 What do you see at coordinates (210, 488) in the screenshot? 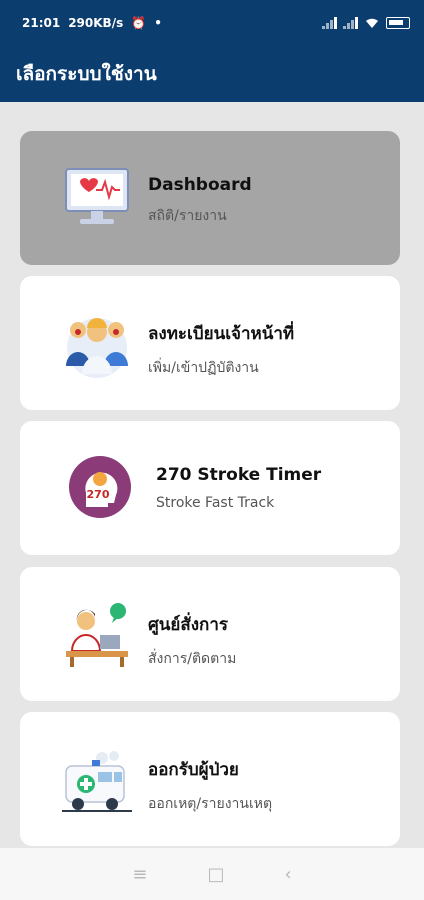
I see `menu-card-stroke-timer: 270 270 Stroke Timer Stroke Fast Track` at bounding box center [210, 488].